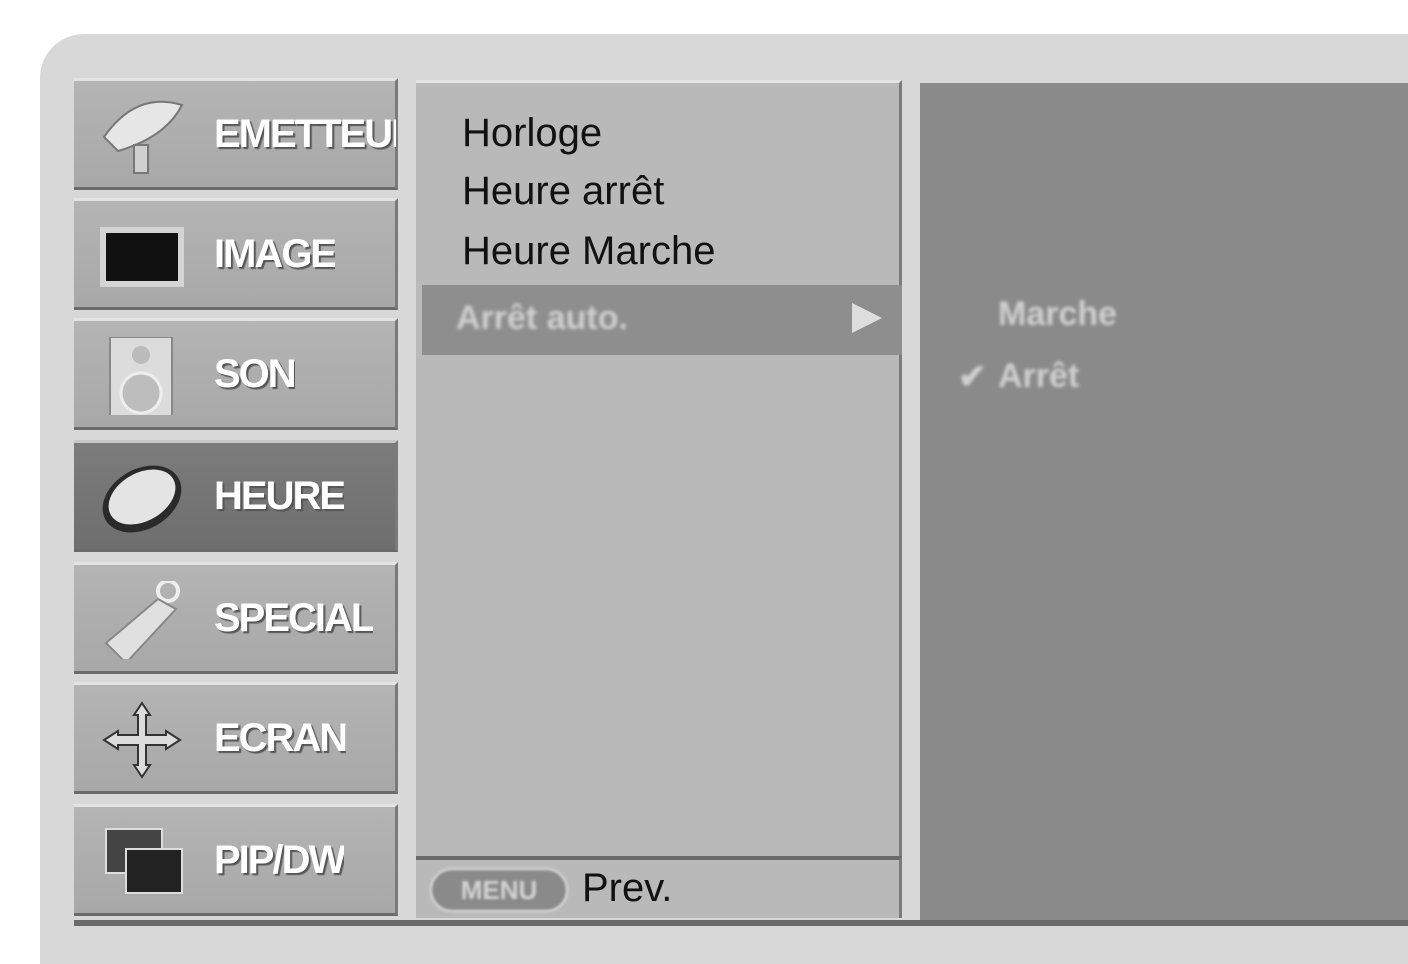 Image resolution: width=1408 pixels, height=964 pixels. Describe the element at coordinates (142, 740) in the screenshot. I see `four-arrows-icon` at that location.